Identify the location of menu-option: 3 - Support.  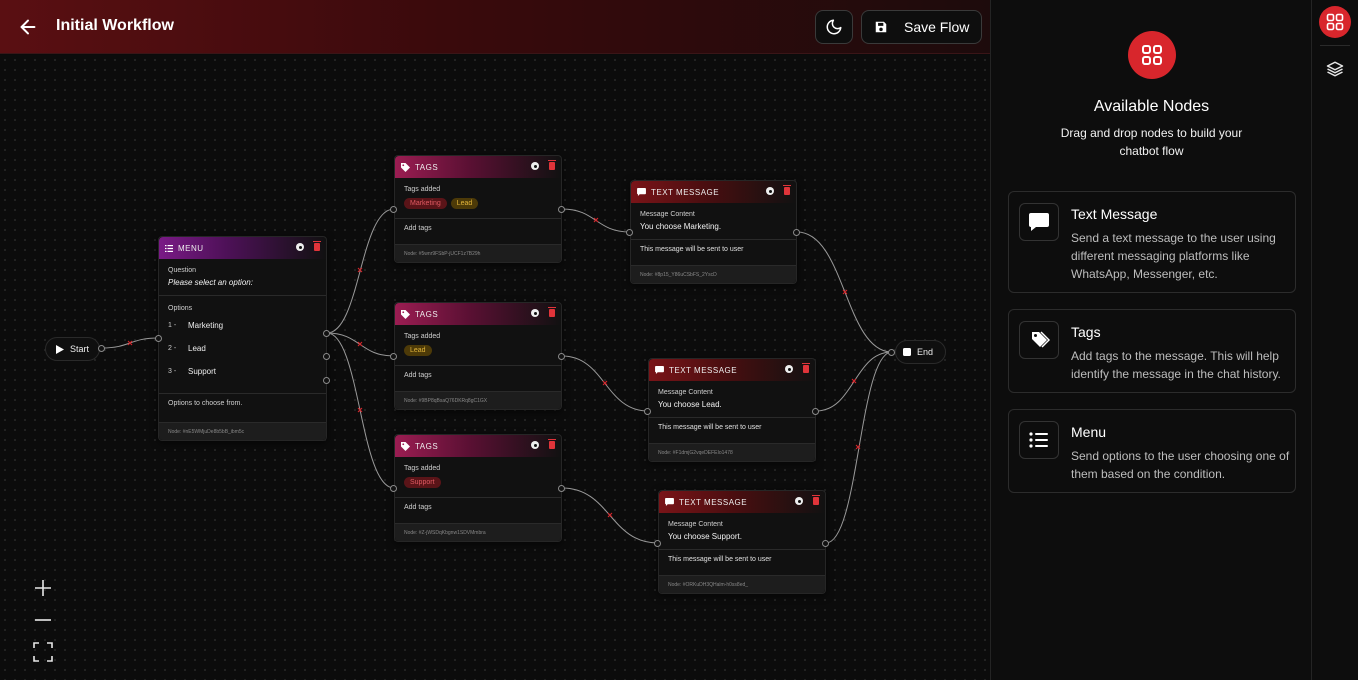
(242, 371).